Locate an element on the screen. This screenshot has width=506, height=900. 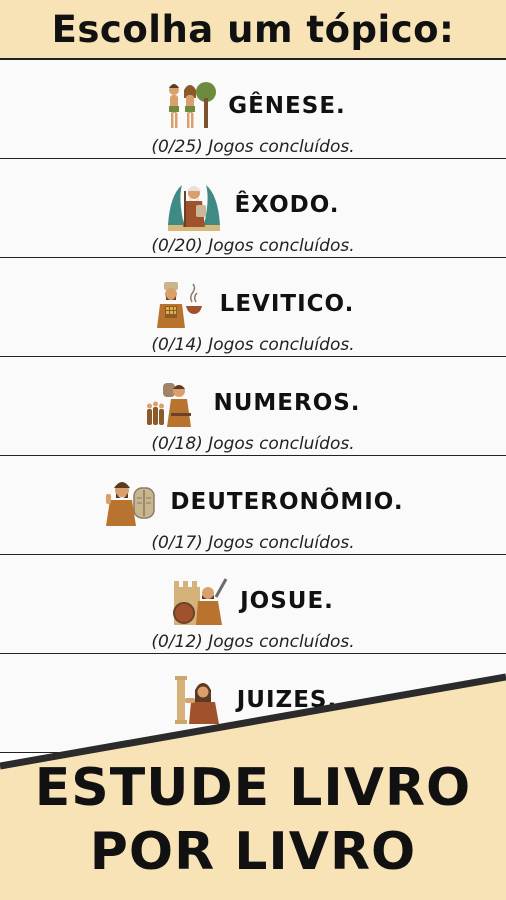
adam-eve-icon is located at coordinates (193, 105).